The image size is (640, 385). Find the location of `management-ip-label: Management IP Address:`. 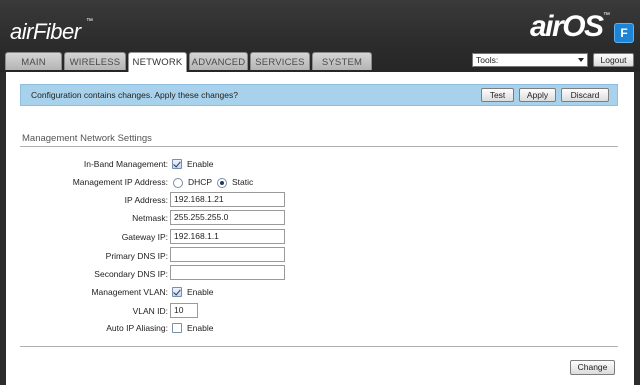

management-ip-label: Management IP Address: is located at coordinates (120, 182).